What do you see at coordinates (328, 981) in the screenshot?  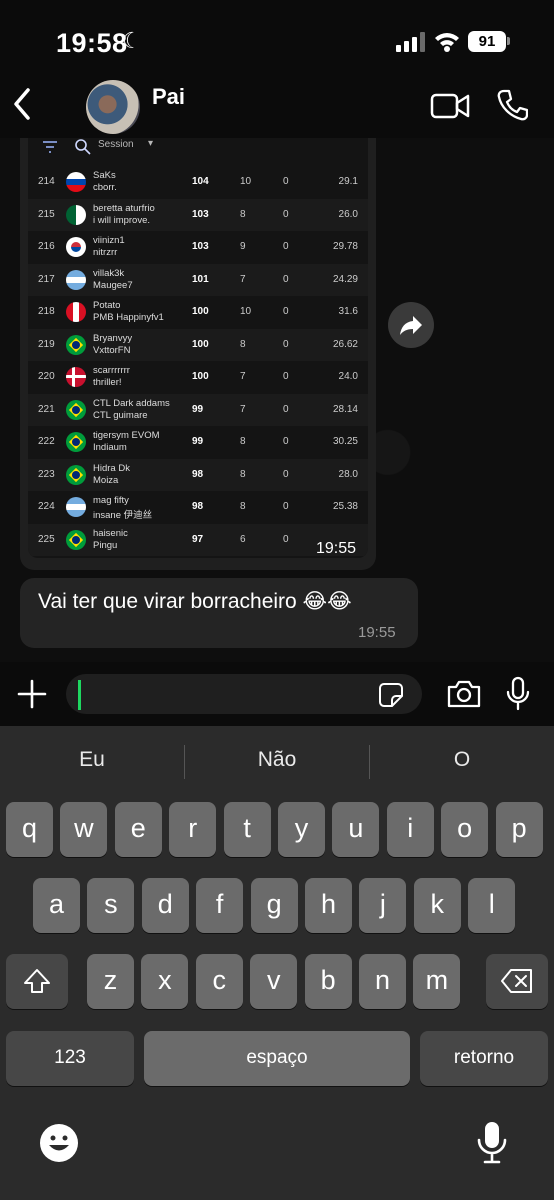 I see `key-b: b` at bounding box center [328, 981].